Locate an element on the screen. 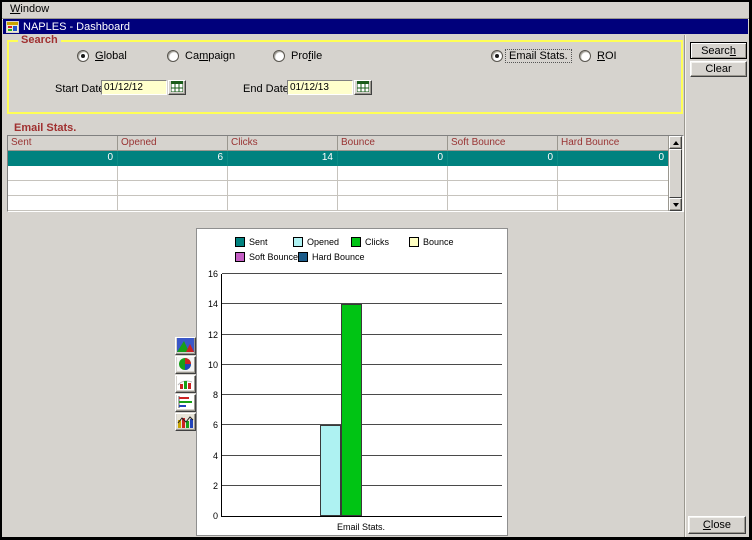 This screenshot has width=752, height=540. legend-row-2: Soft Bounce Hard Bounce is located at coordinates (352, 257).